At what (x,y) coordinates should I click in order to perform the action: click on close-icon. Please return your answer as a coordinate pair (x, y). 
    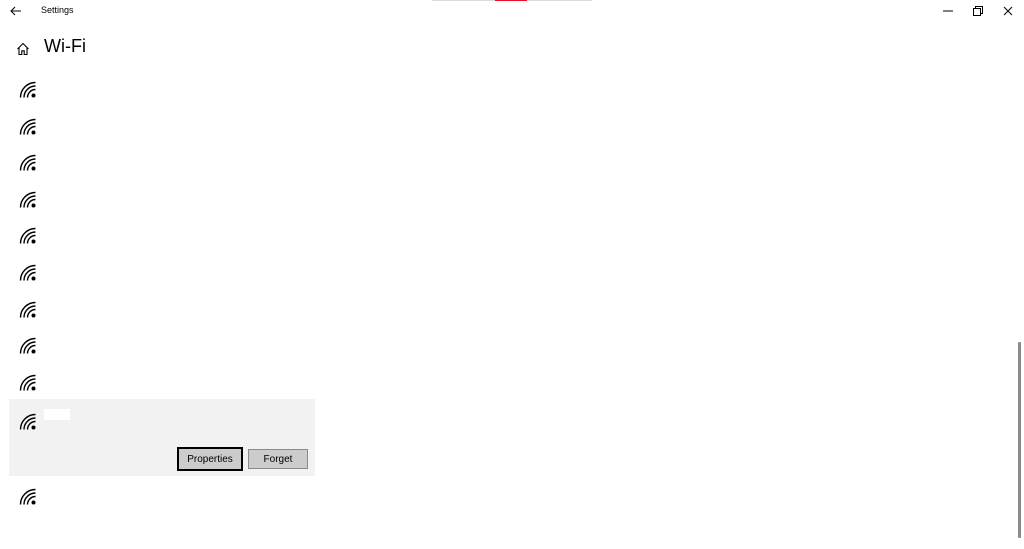
    Looking at the image, I should click on (1008, 11).